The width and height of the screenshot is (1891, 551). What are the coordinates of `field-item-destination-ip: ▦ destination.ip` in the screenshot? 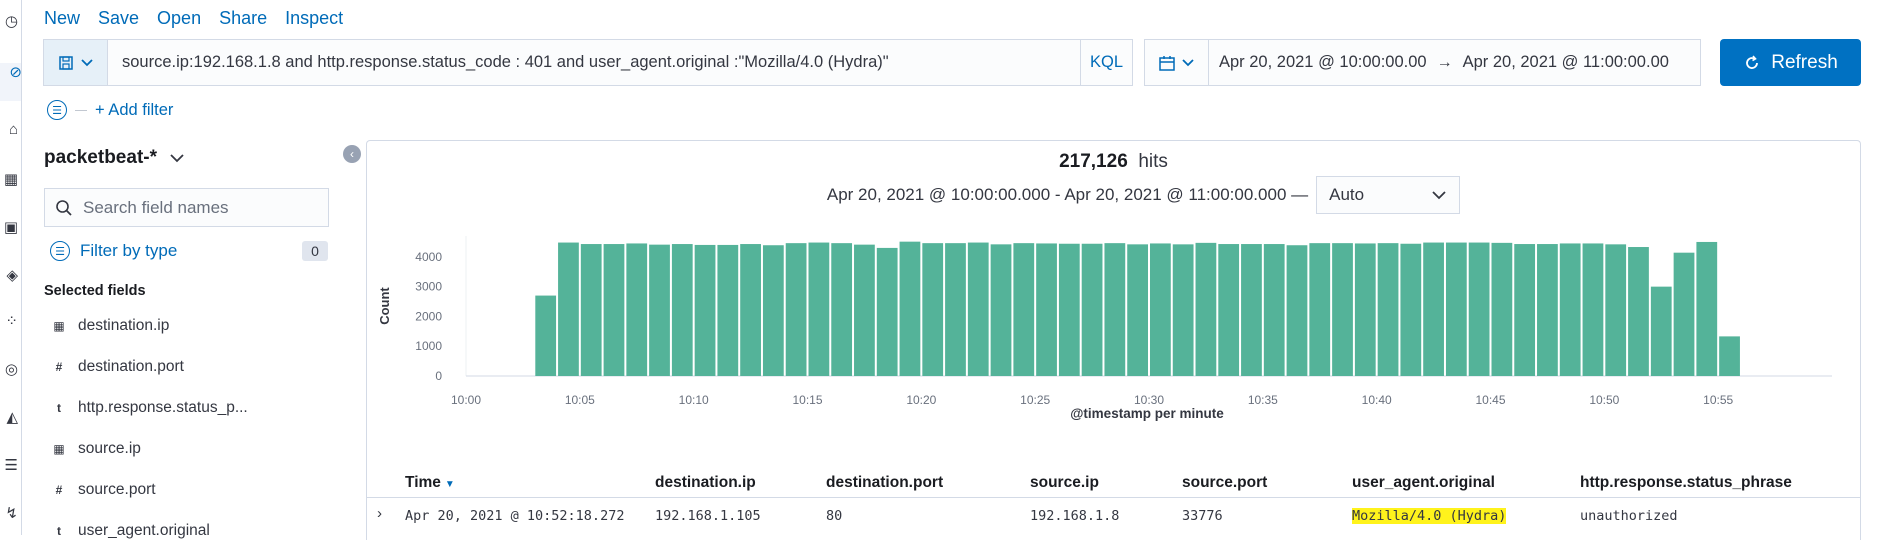 It's located at (189, 325).